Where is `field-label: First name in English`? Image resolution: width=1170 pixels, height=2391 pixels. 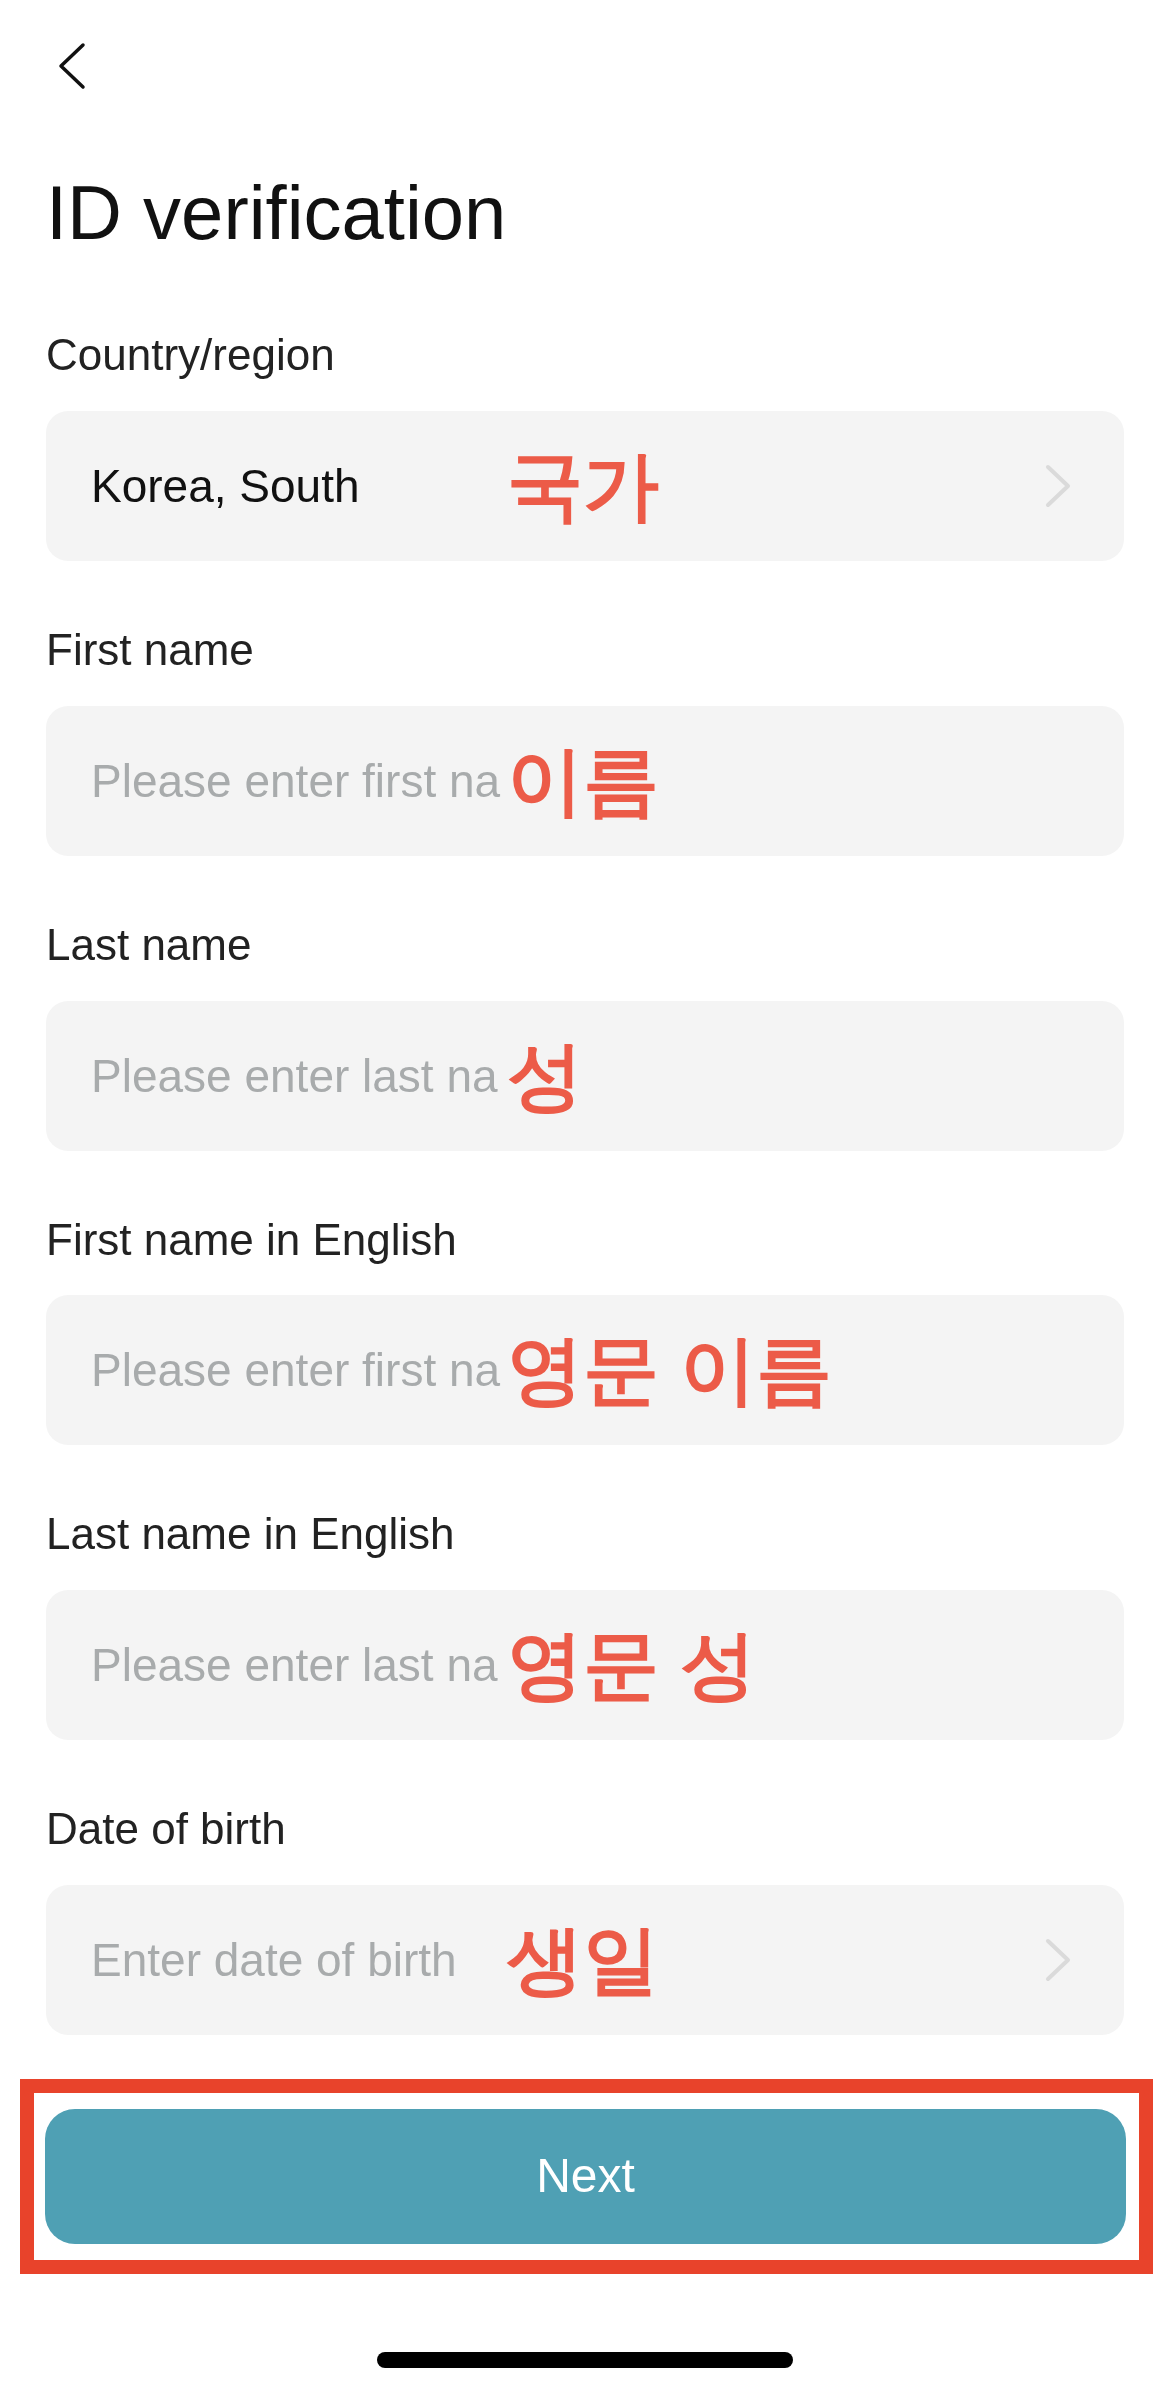
field-label: First name in English is located at coordinates (252, 1239).